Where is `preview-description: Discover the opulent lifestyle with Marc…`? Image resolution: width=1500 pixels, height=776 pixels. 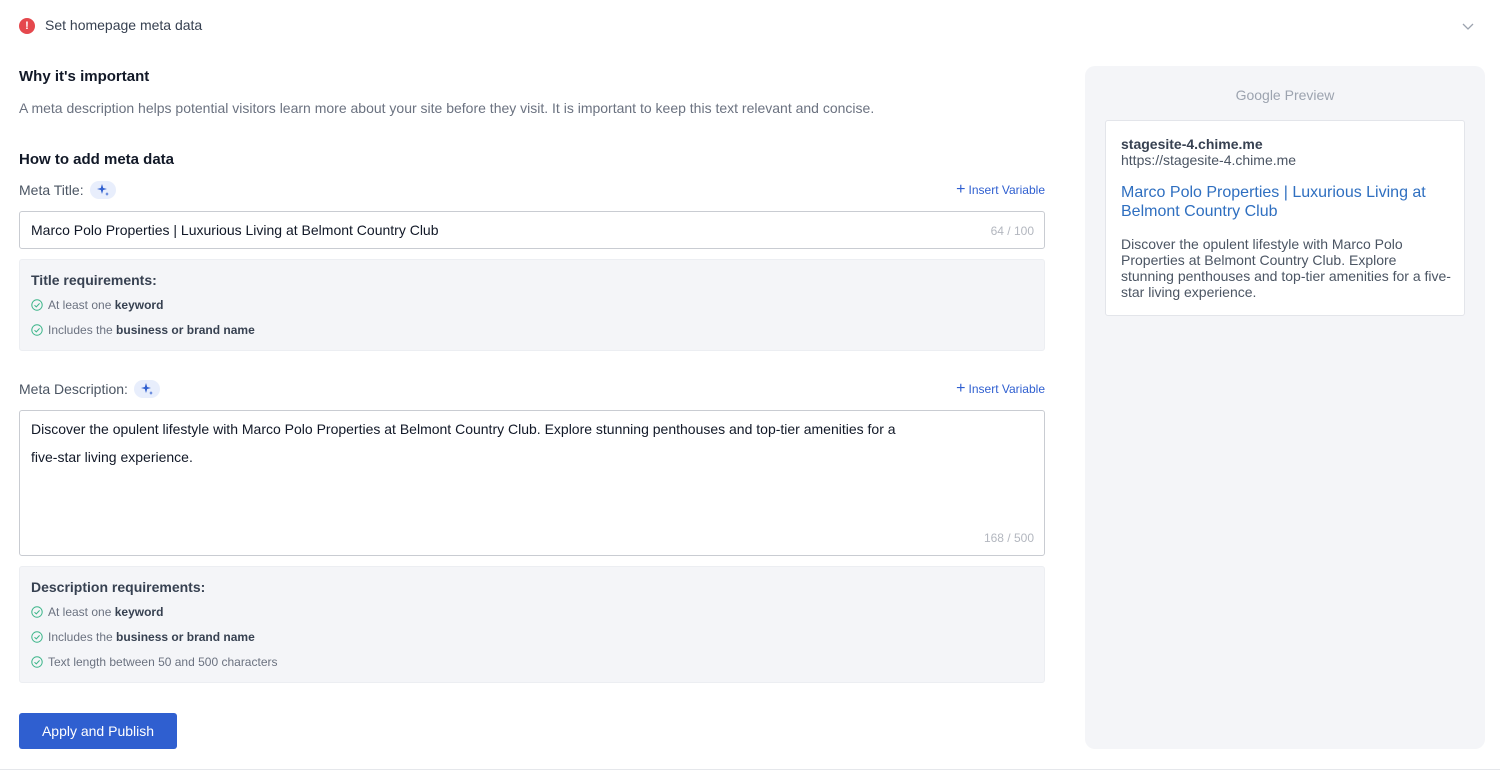
preview-description: Discover the opulent lifestyle with Marc… is located at coordinates (1286, 268).